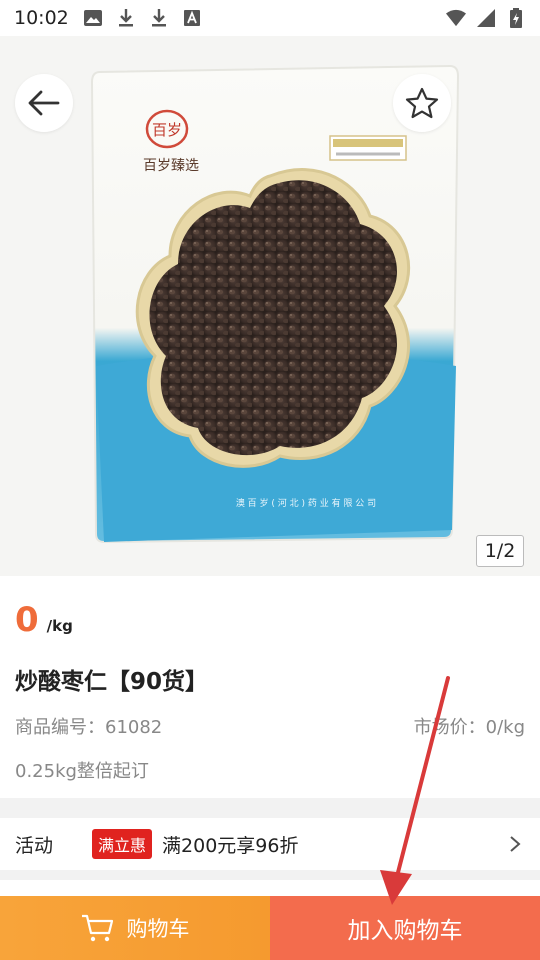 Image resolution: width=540 pixels, height=960 pixels. I want to click on svg-text: 百岁, so click(167, 130).